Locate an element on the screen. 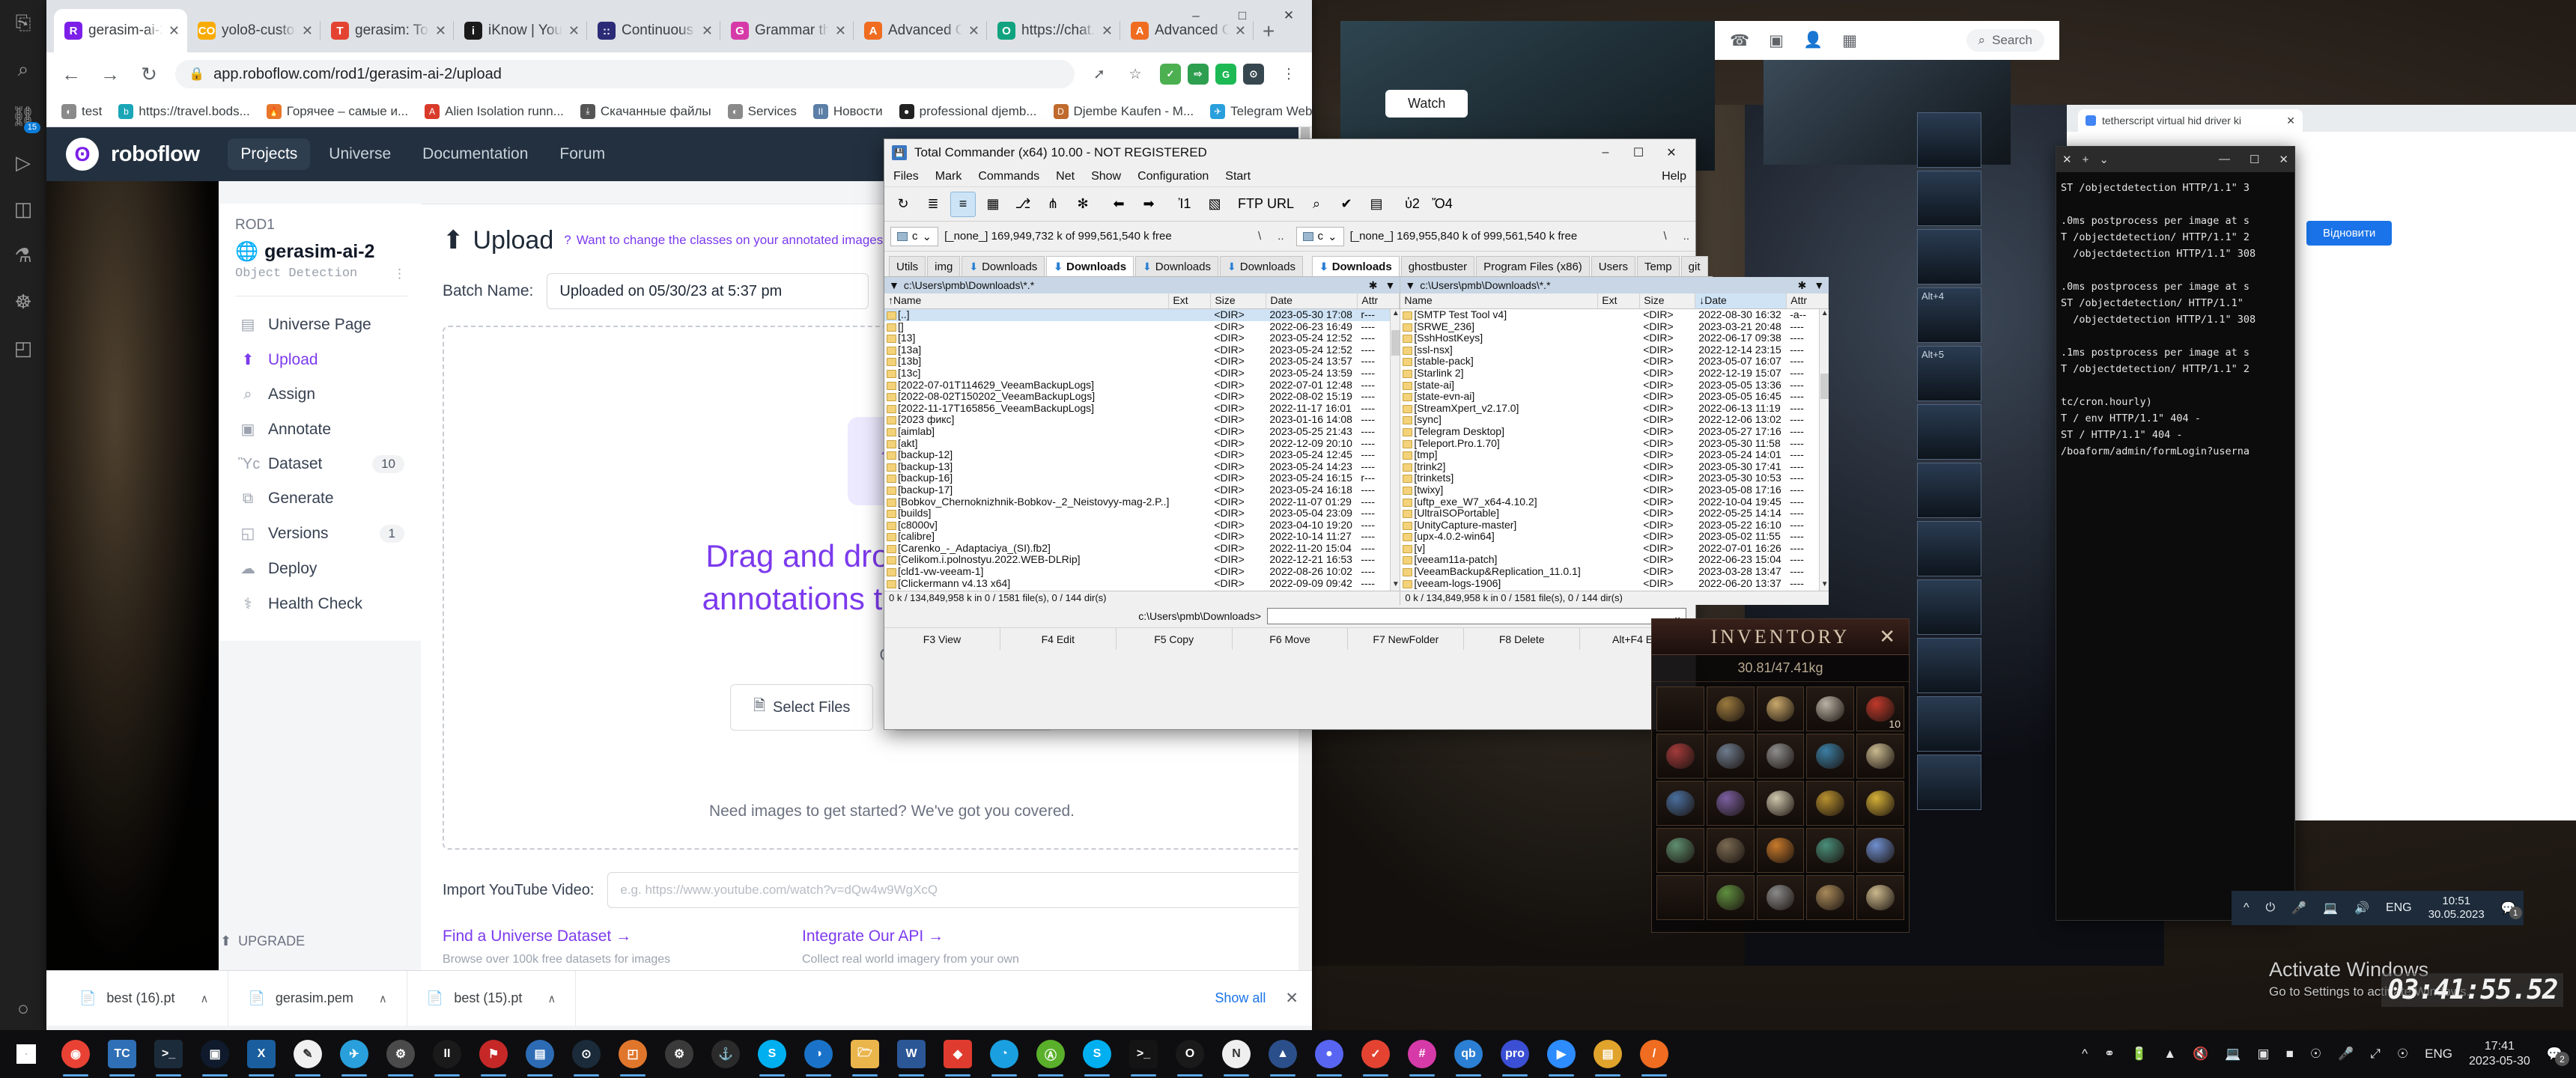 The image size is (2576, 1078). tc-menu-commands: Commands is located at coordinates (1008, 176).